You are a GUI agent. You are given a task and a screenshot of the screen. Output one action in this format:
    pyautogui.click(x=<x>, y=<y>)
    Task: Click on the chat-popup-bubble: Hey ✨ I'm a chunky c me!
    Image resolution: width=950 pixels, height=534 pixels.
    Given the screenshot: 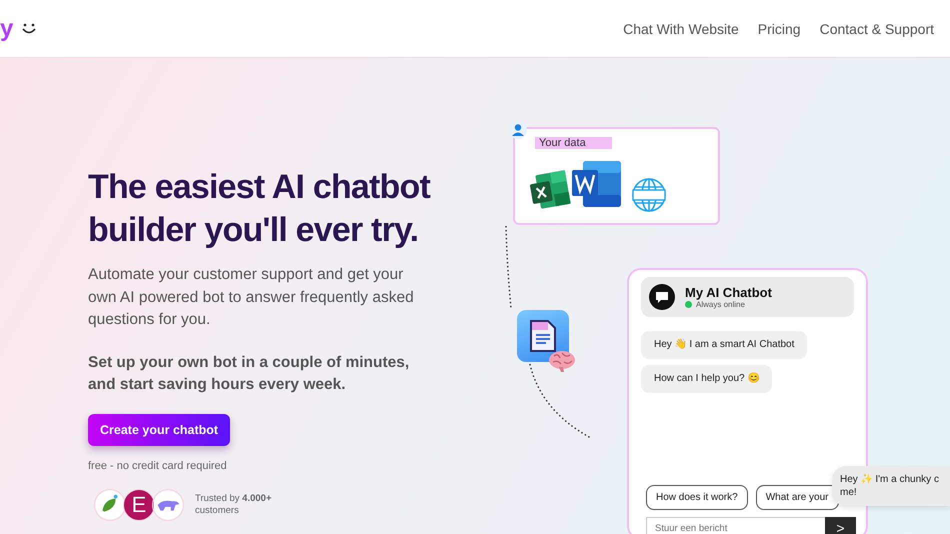 What is the action you would take?
    pyautogui.click(x=891, y=486)
    